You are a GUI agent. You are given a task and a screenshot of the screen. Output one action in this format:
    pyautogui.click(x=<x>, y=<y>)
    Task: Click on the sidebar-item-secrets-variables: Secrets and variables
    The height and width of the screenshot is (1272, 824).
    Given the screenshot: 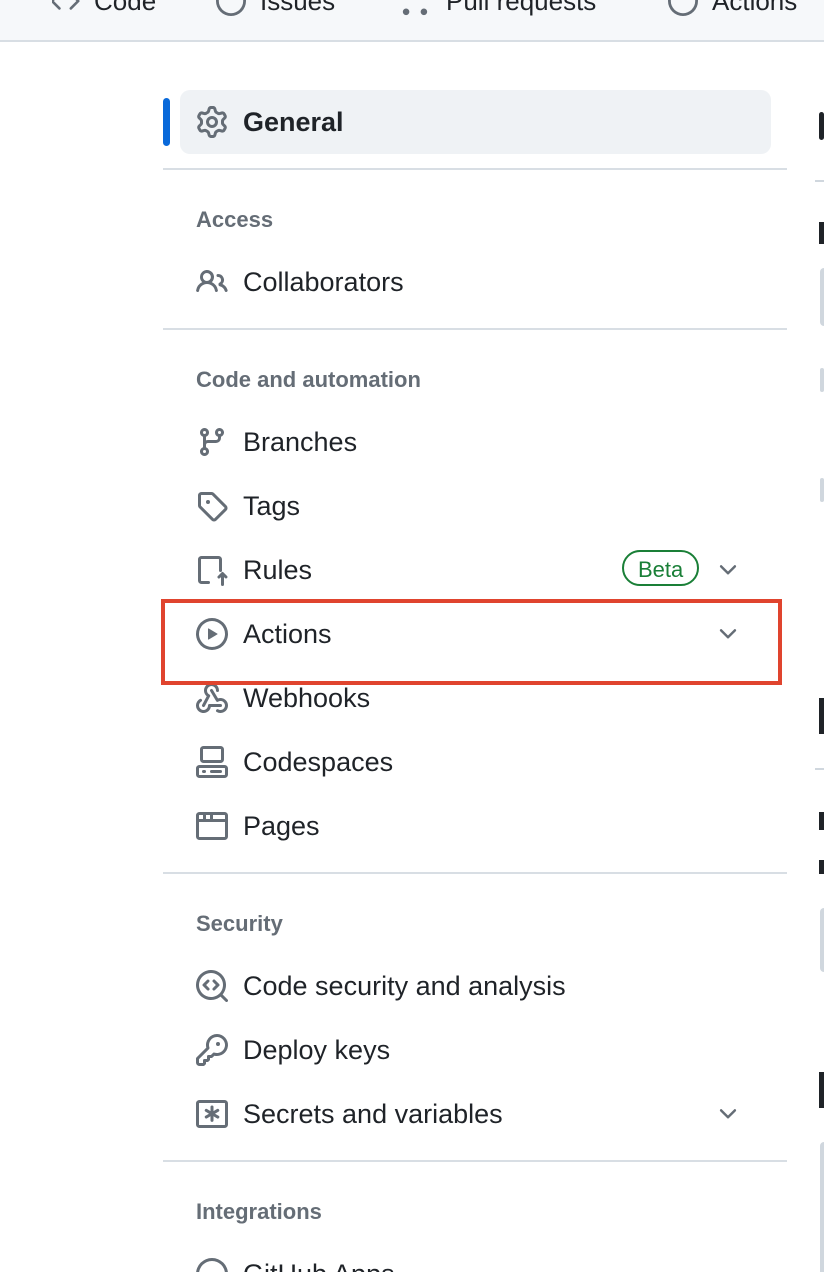 What is the action you would take?
    pyautogui.click(x=475, y=1114)
    